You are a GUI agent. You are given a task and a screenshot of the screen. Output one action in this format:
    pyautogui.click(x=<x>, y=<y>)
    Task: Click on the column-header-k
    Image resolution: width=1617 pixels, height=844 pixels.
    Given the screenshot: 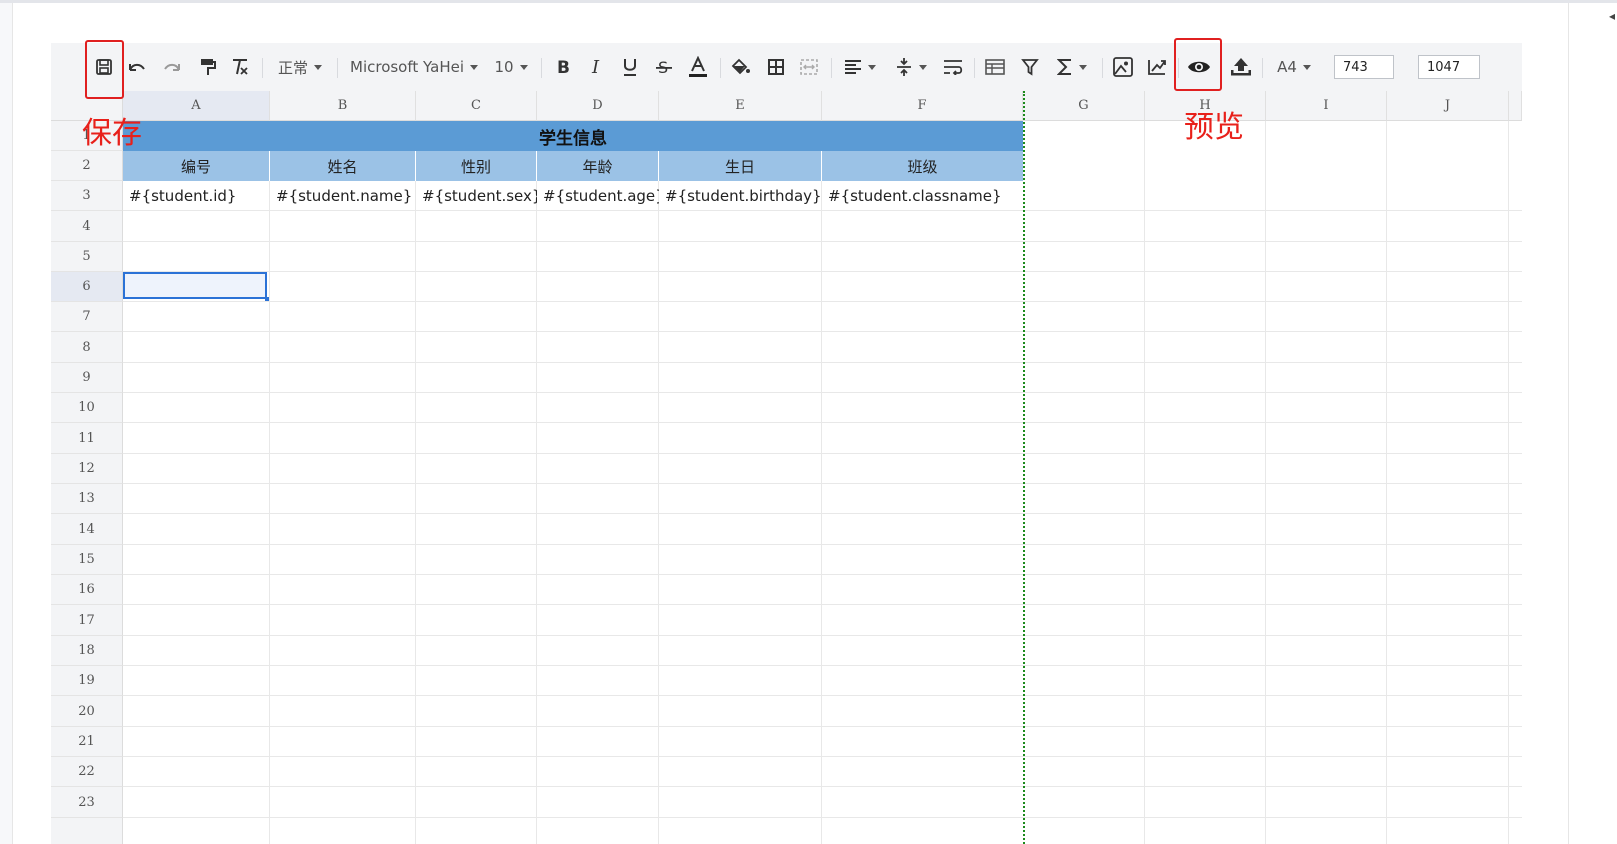 What is the action you would take?
    pyautogui.click(x=1515, y=106)
    